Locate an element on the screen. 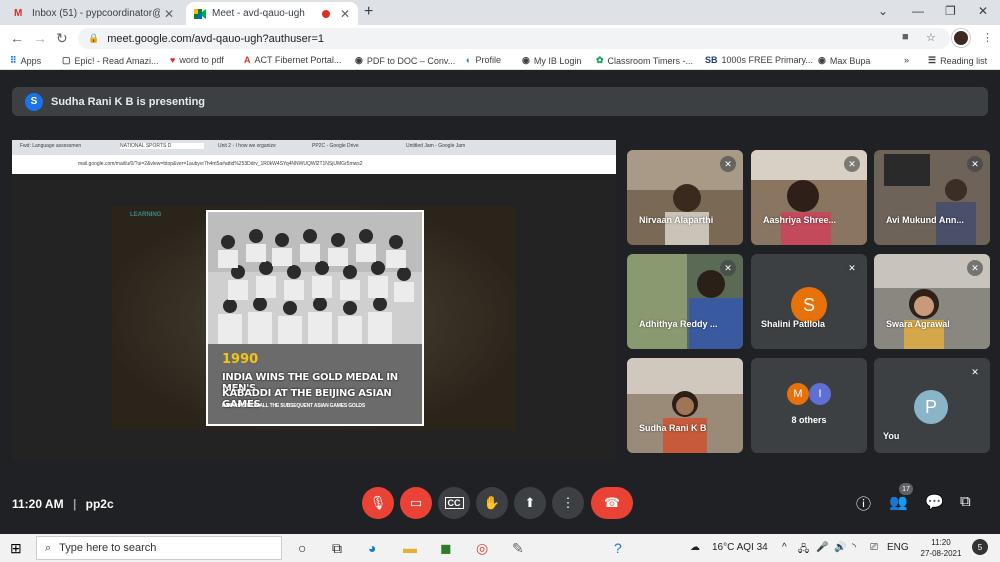 The width and height of the screenshot is (1000, 562). mic-toggle-button: 🎙 is located at coordinates (378, 503).